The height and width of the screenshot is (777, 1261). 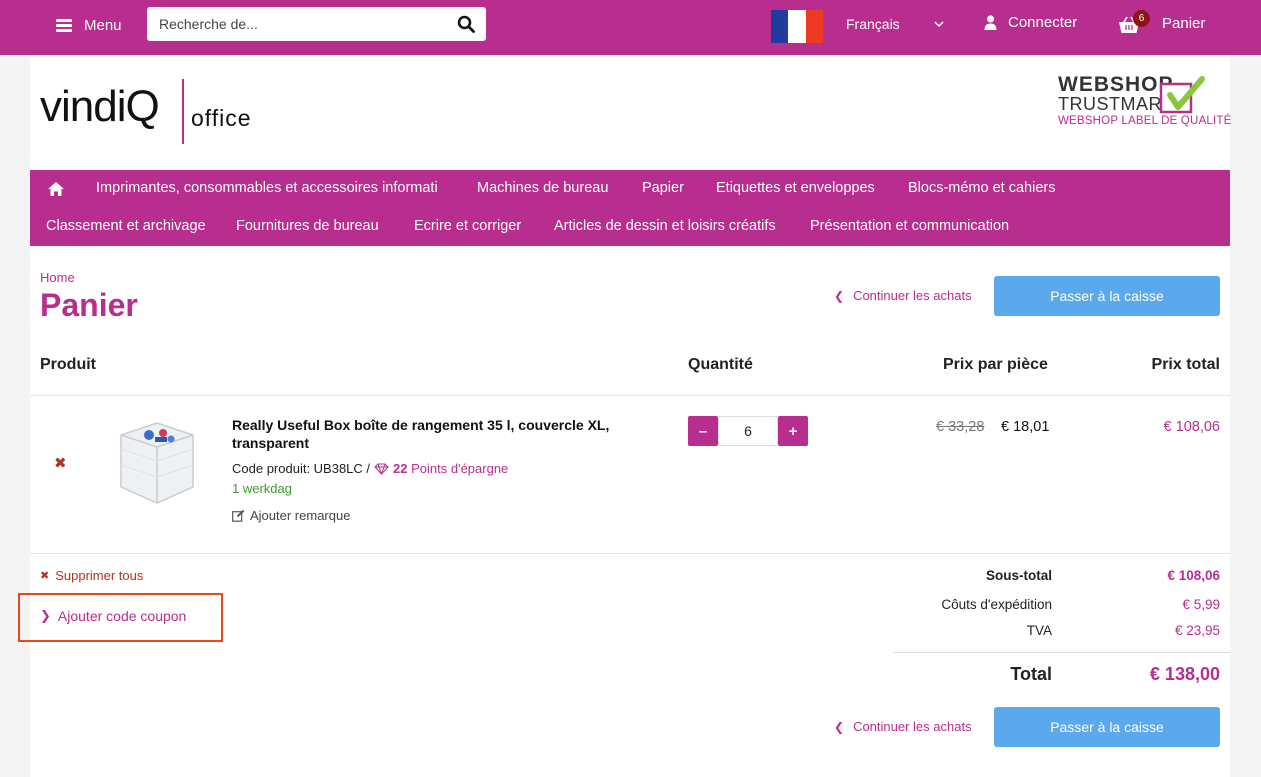 What do you see at coordinates (45, 615) in the screenshot?
I see `chevron-right-icon: ❯` at bounding box center [45, 615].